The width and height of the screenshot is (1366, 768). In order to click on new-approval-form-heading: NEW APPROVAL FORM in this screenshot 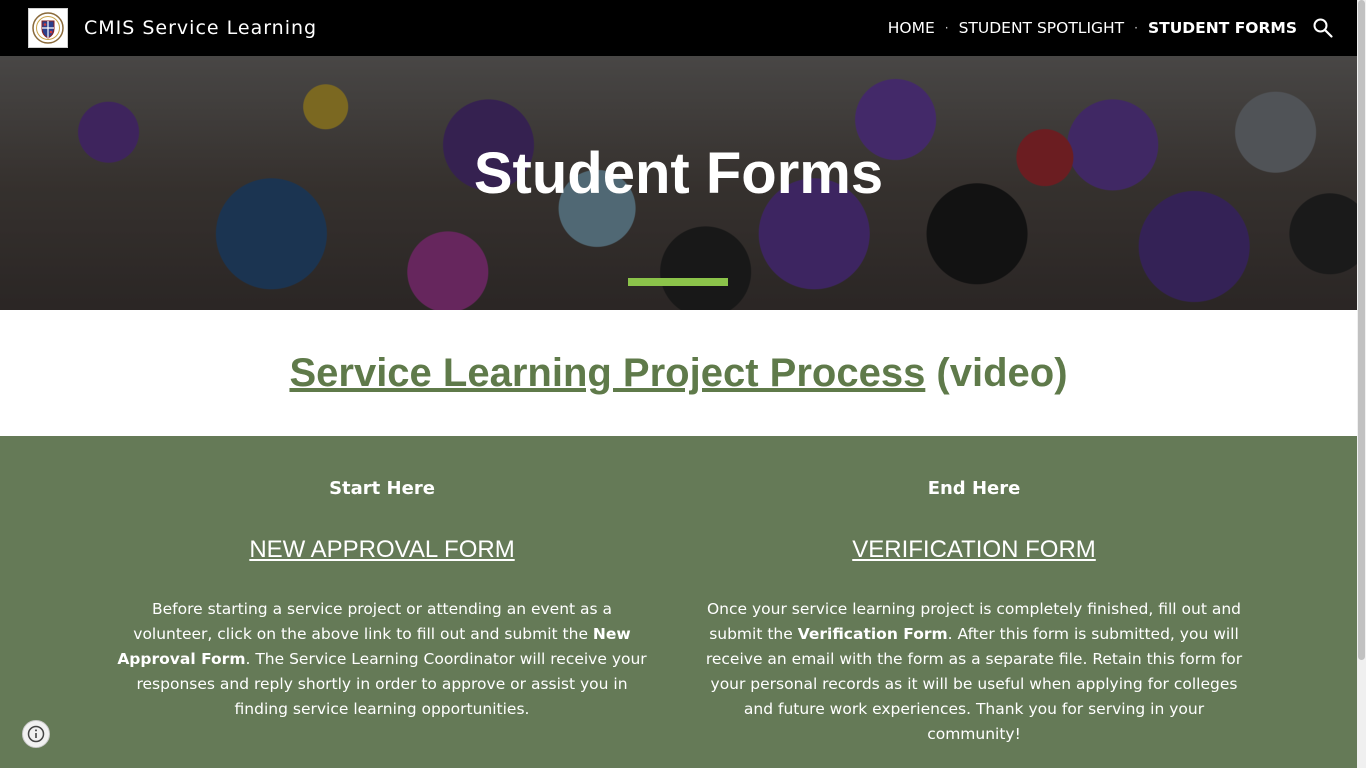, I will do `click(382, 550)`.